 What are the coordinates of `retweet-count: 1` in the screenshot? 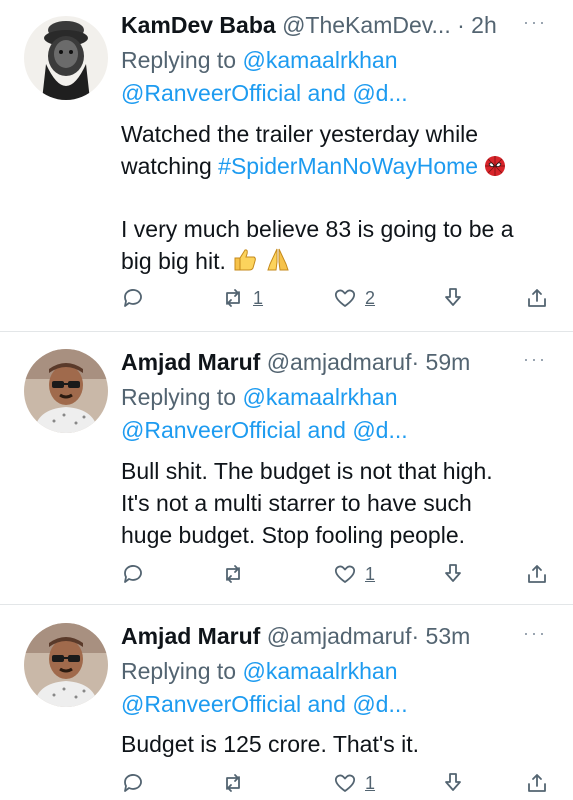 It's located at (258, 298).